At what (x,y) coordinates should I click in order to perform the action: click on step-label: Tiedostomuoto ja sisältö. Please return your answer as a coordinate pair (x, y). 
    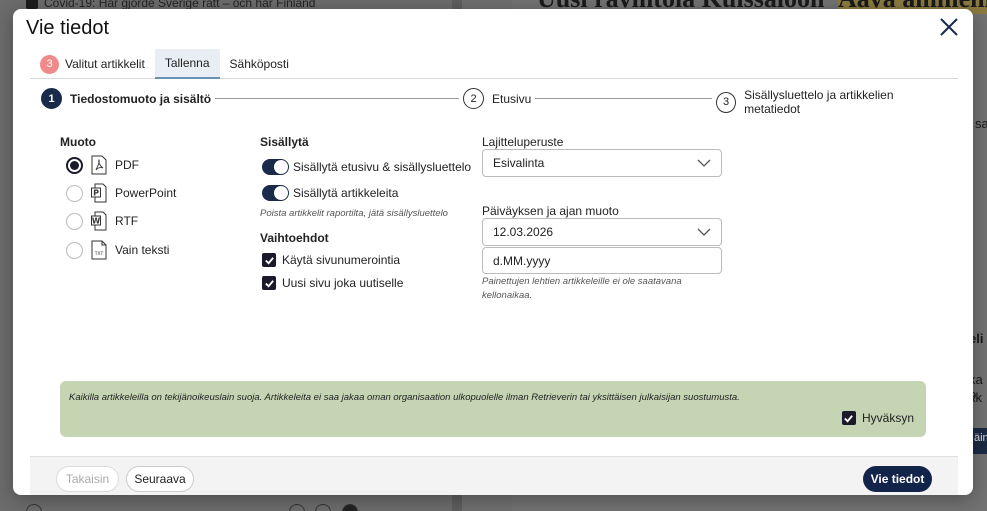
    Looking at the image, I should click on (141, 98).